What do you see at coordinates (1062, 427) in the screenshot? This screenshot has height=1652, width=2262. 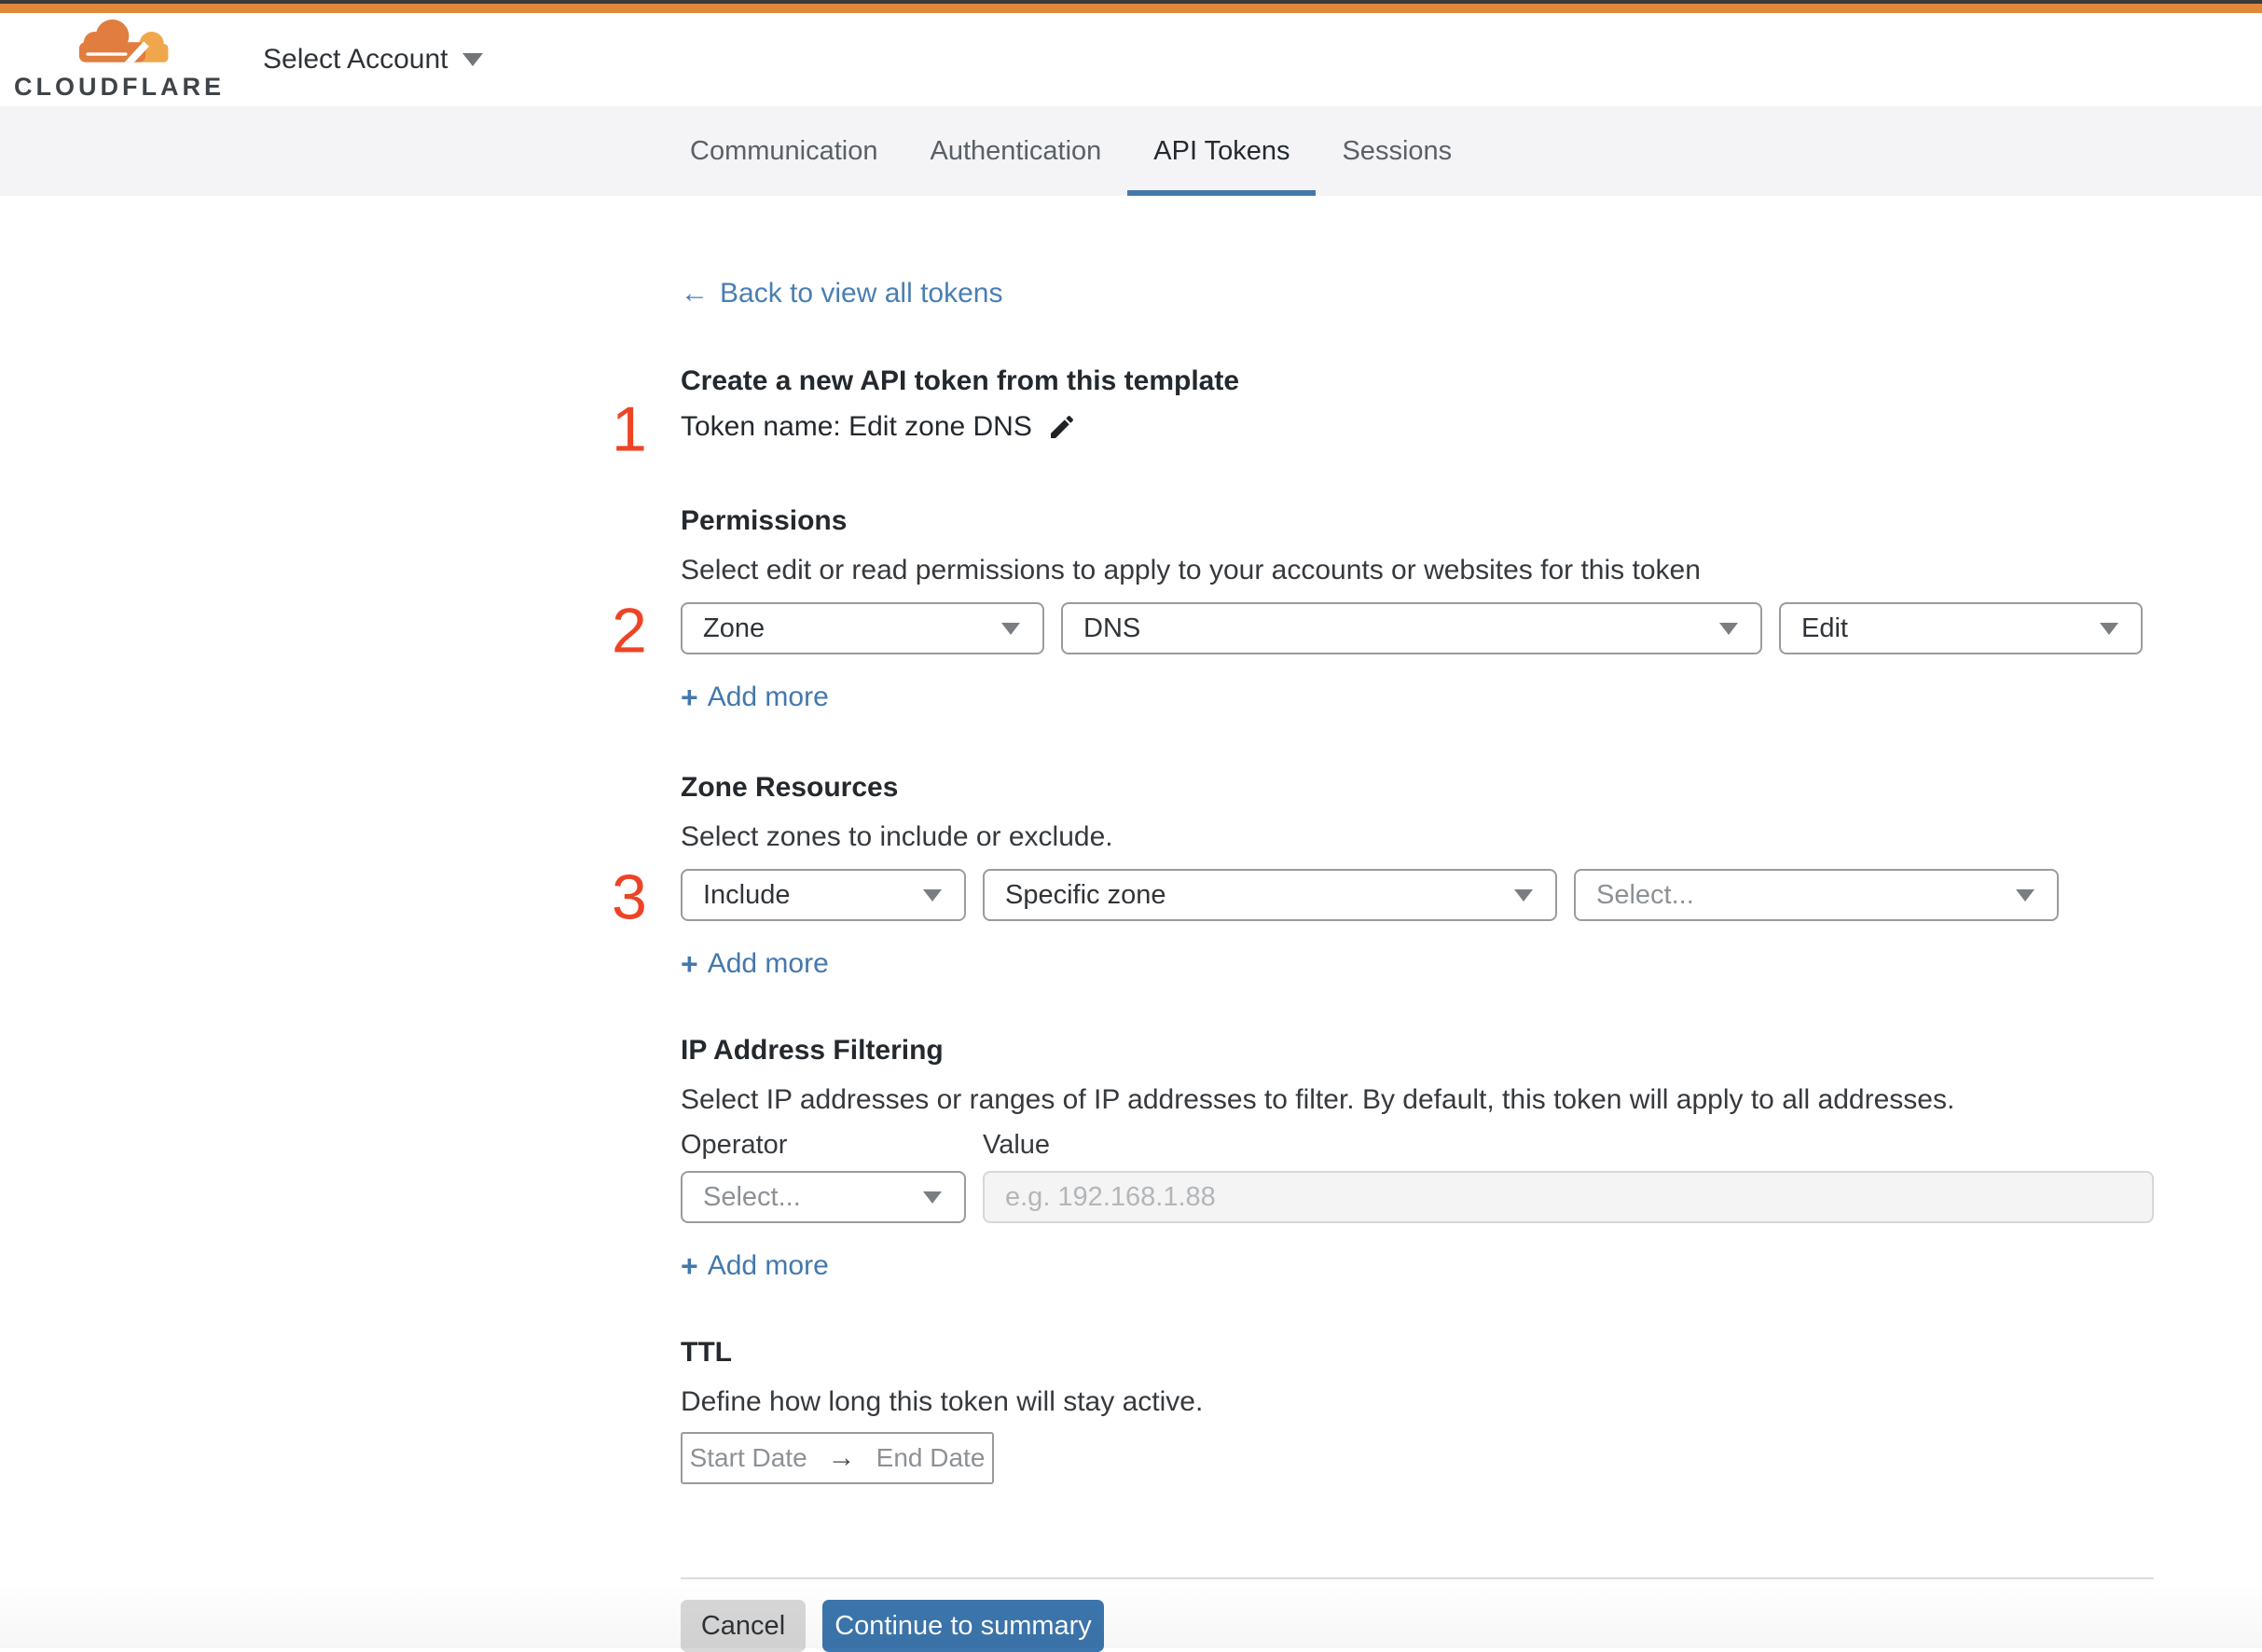 I see `edit-pencil-icon` at bounding box center [1062, 427].